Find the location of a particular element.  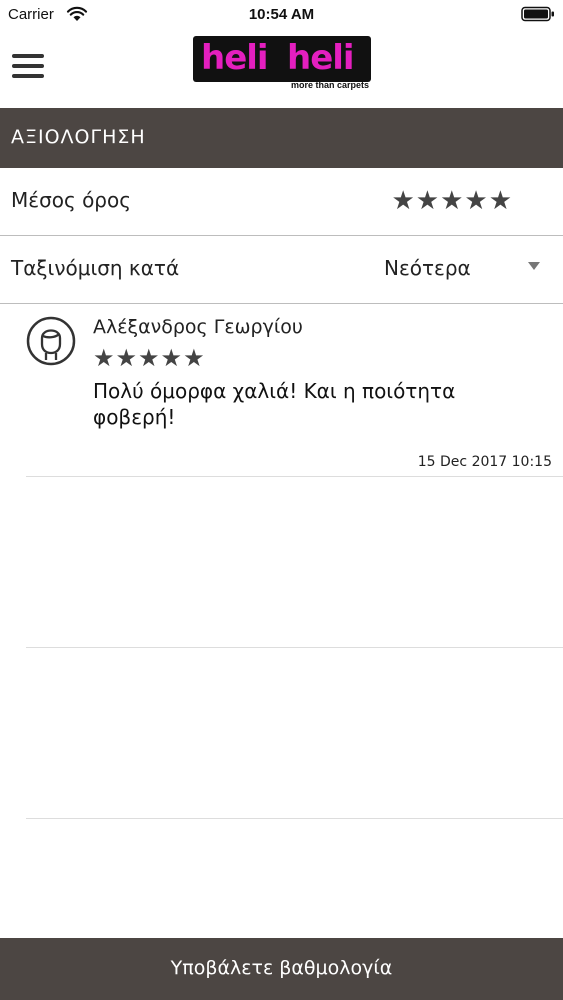

status-time: 10:54 AM is located at coordinates (281, 14).